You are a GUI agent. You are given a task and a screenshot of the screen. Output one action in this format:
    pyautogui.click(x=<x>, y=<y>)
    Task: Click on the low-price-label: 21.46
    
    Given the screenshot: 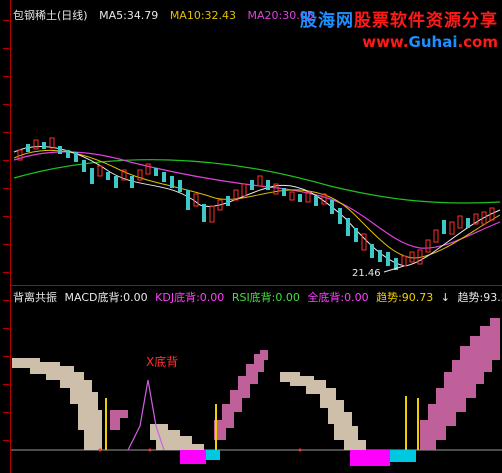 What is the action you would take?
    pyautogui.click(x=366, y=273)
    